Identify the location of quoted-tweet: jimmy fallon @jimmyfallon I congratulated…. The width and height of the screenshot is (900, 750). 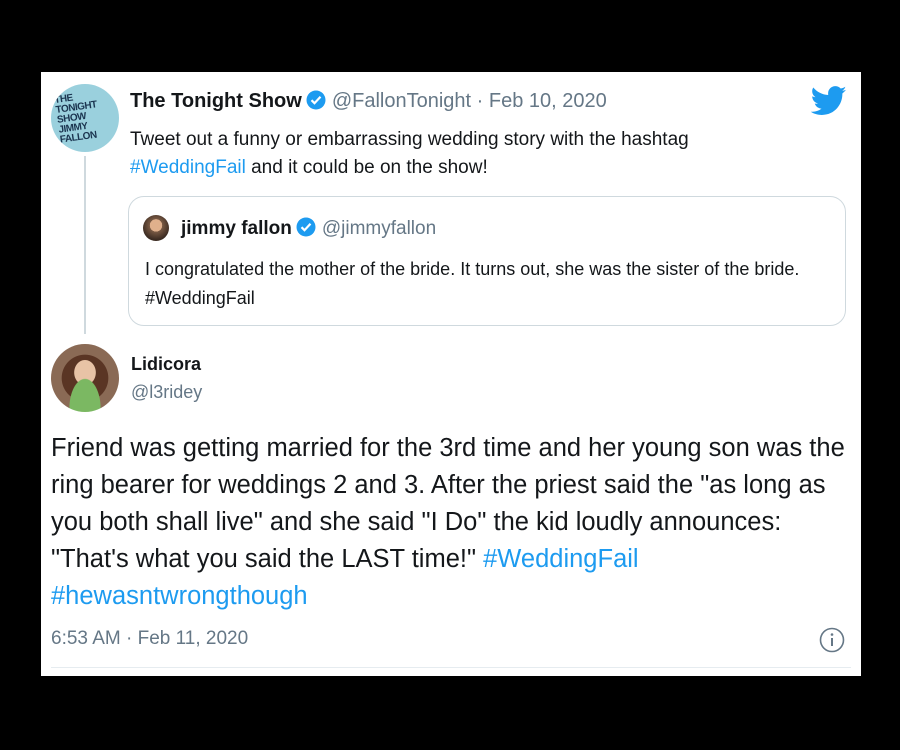
(487, 261).